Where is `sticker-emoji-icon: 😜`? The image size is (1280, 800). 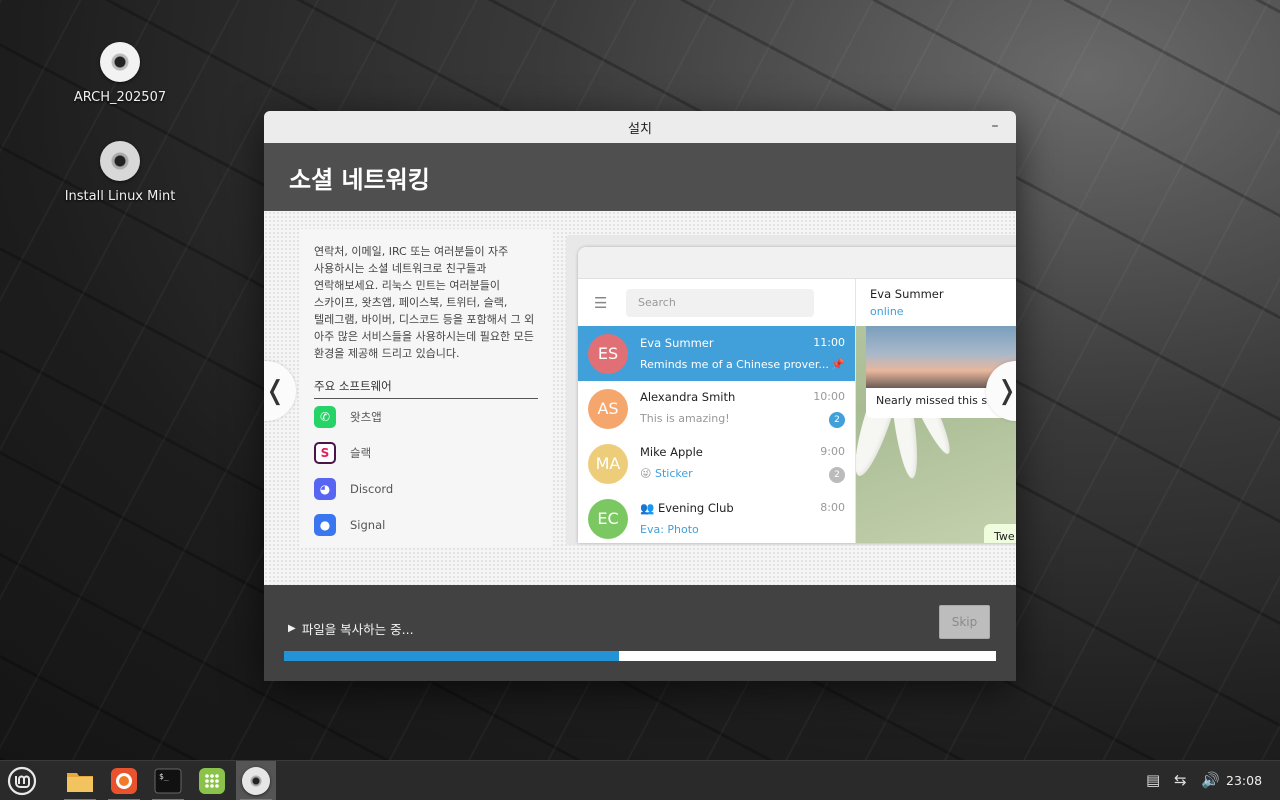
sticker-emoji-icon: 😜 is located at coordinates (646, 473).